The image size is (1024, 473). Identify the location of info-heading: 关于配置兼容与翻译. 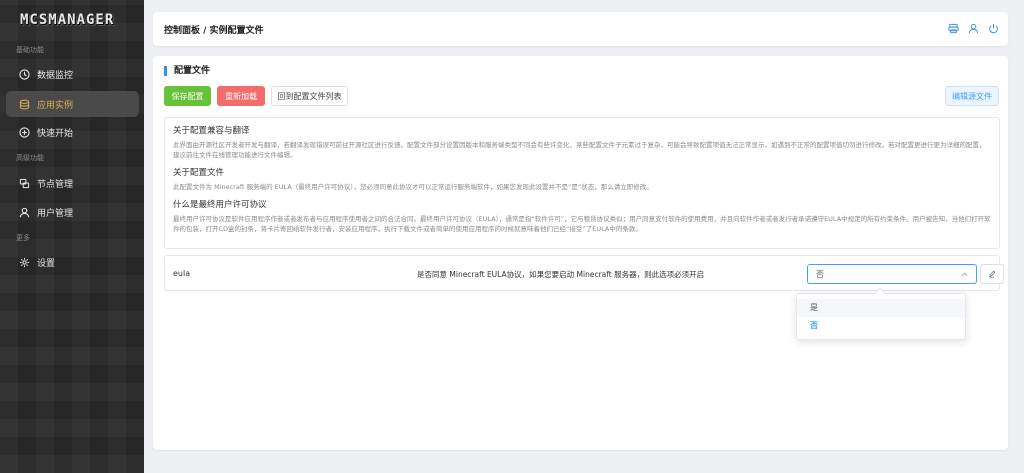
(211, 131).